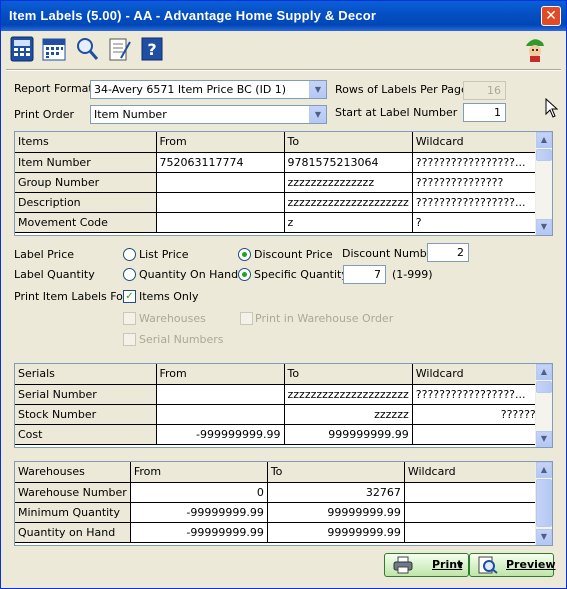 Image resolution: width=567 pixels, height=589 pixels. What do you see at coordinates (22, 49) in the screenshot?
I see `calculator-icon` at bounding box center [22, 49].